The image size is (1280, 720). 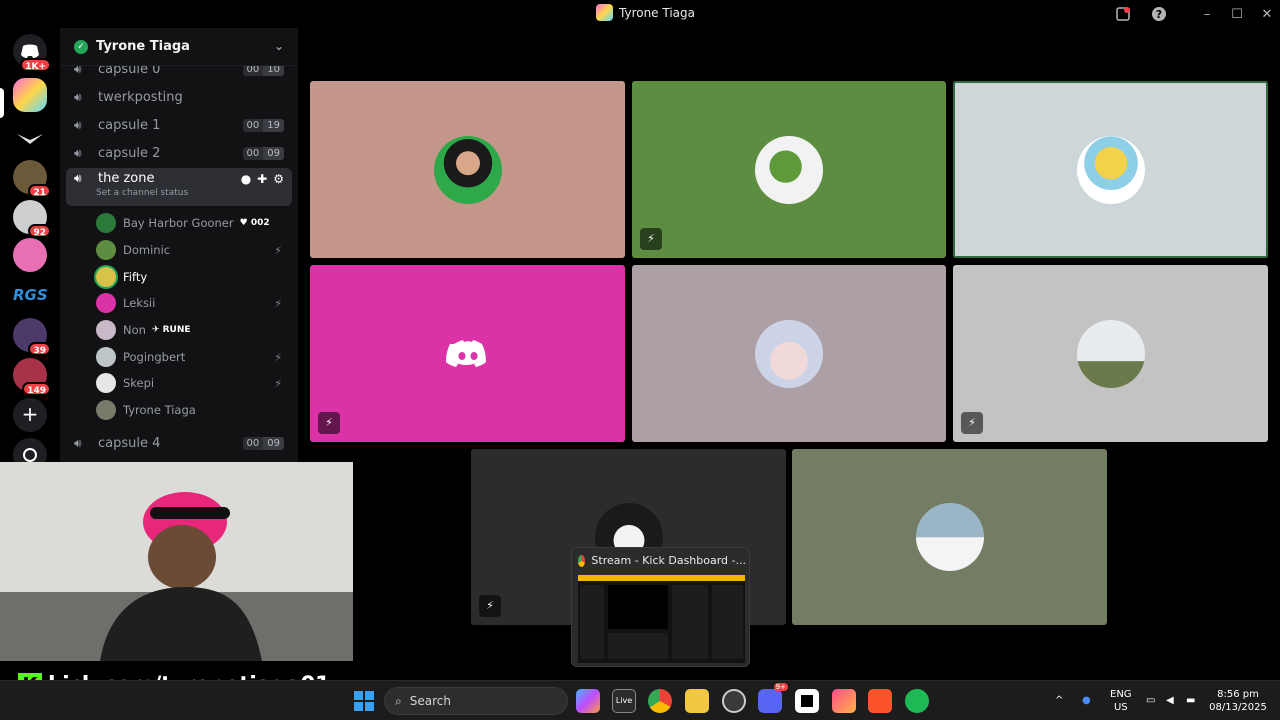 What do you see at coordinates (1086, 700) in the screenshot?
I see `microphone-icon: ●` at bounding box center [1086, 700].